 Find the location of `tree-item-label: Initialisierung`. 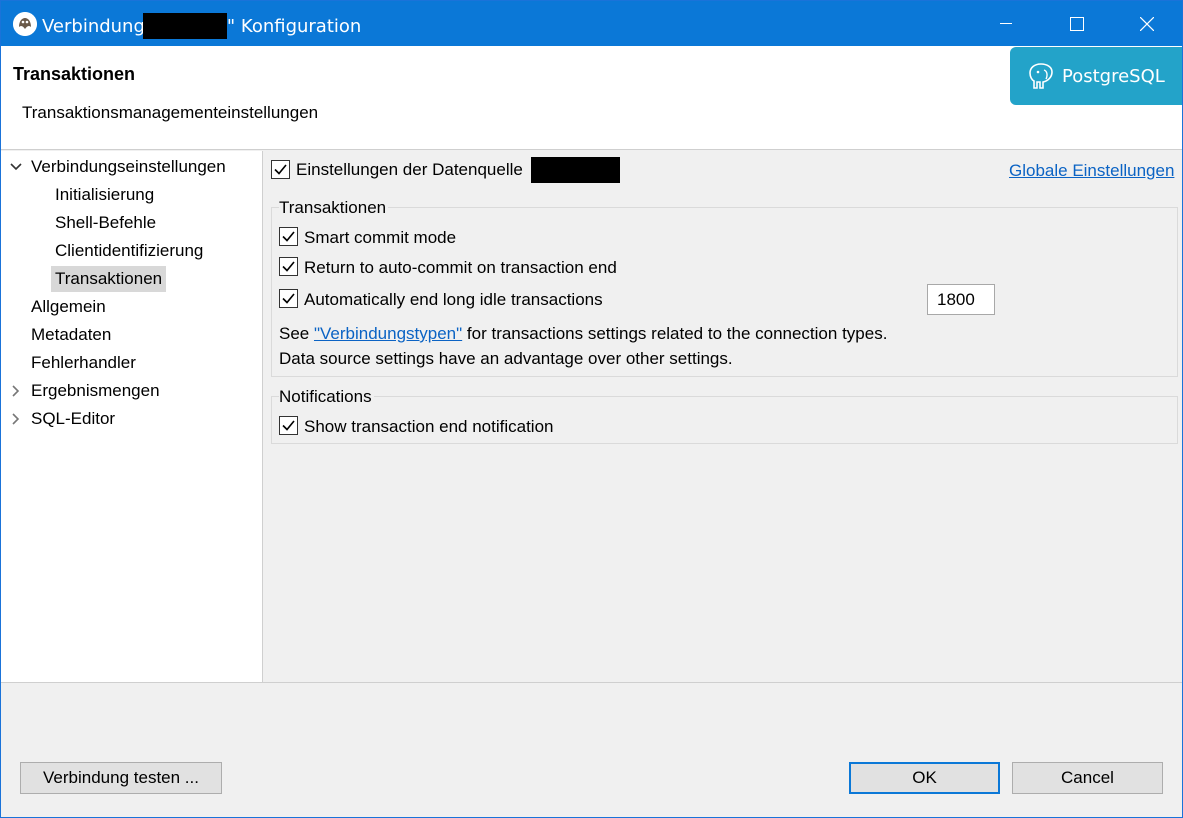

tree-item-label: Initialisierung is located at coordinates (105, 194).